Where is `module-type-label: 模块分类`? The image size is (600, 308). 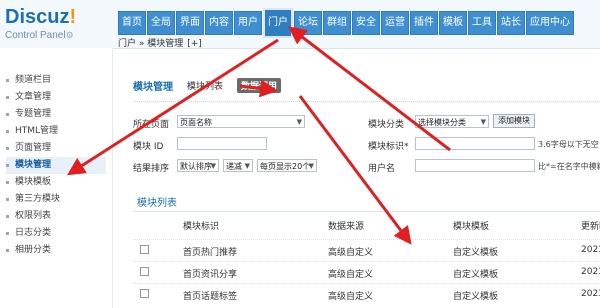 module-type-label: 模块分类 is located at coordinates (386, 125).